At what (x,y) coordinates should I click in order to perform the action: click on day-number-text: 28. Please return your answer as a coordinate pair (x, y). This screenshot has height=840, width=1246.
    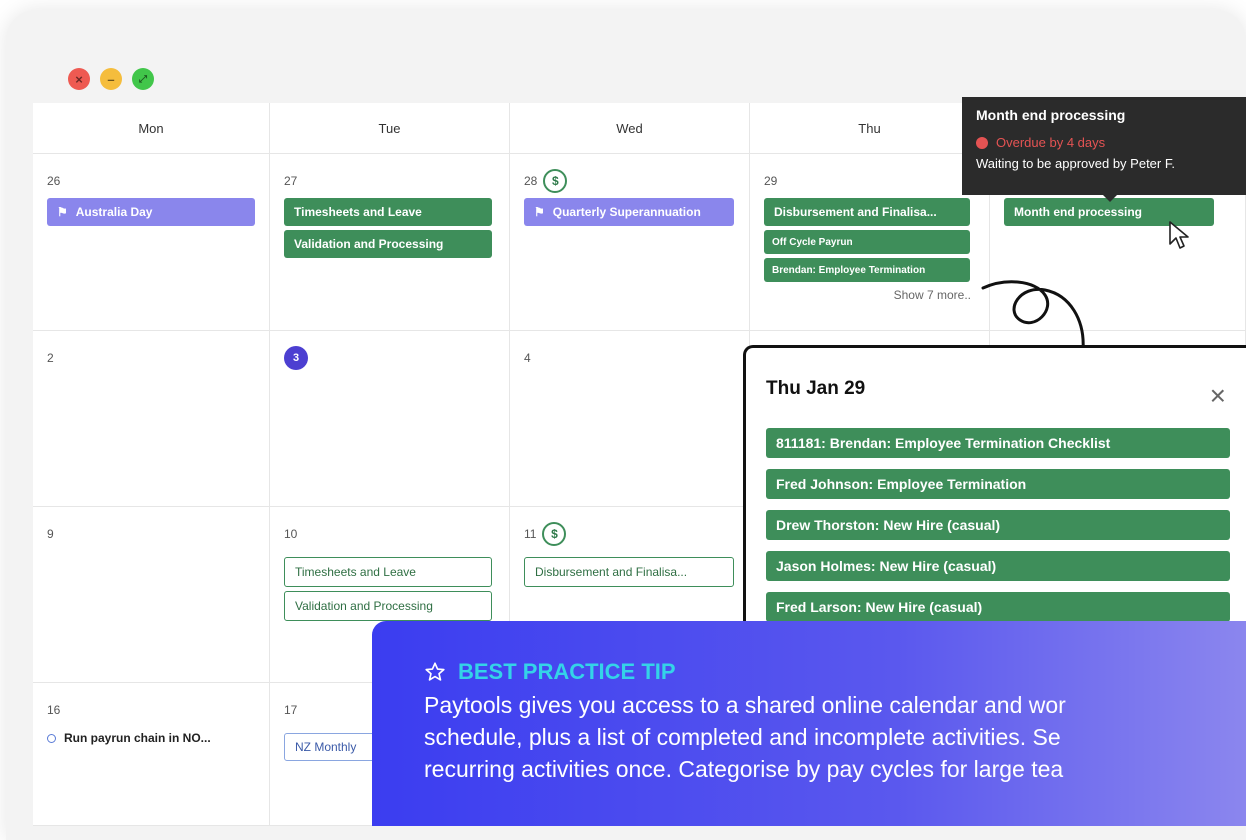
    Looking at the image, I should click on (531, 181).